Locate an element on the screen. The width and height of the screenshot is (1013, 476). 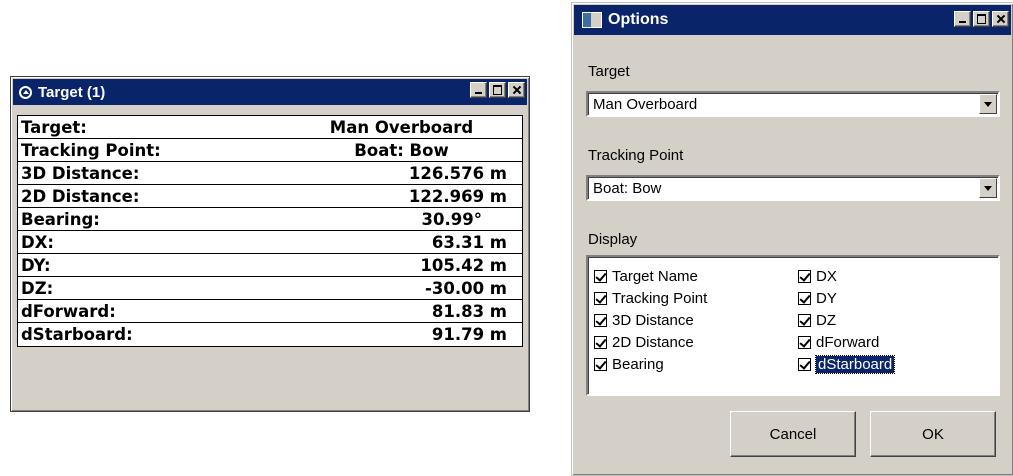
checklist-item-label: Target Name is located at coordinates (655, 276).